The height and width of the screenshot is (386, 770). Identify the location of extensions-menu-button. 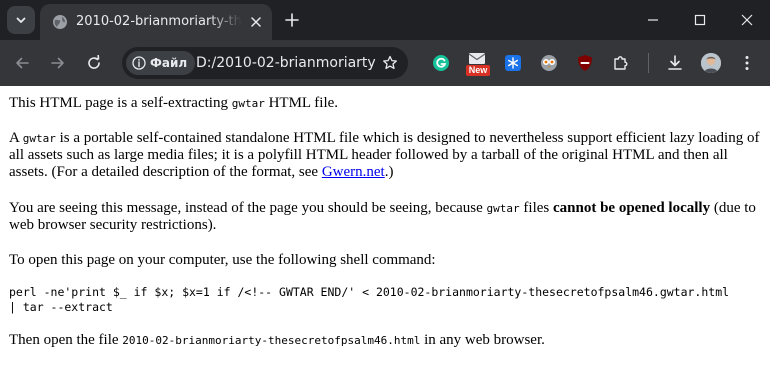
(621, 63).